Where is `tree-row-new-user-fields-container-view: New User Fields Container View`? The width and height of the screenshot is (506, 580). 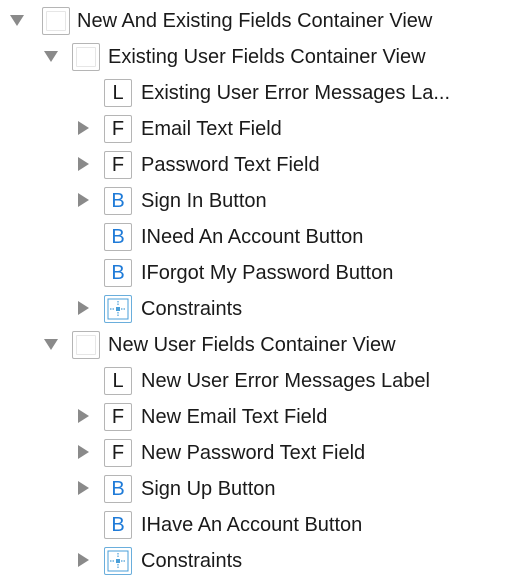 tree-row-new-user-fields-container-view: New User Fields Container View is located at coordinates (253, 344).